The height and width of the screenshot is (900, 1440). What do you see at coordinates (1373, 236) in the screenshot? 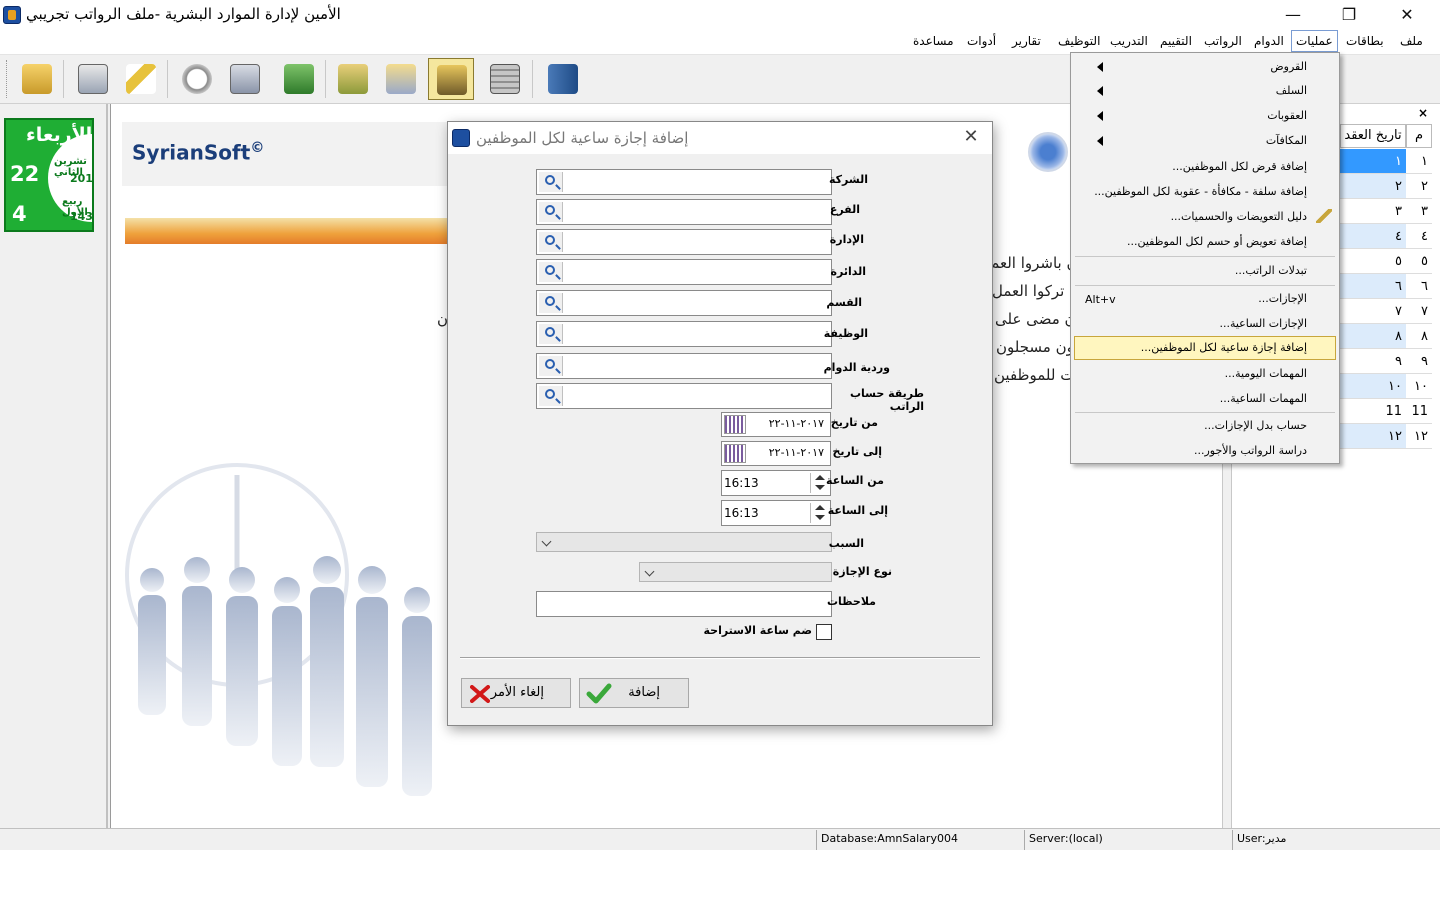
I see `table-cell-contract-date: ٤` at bounding box center [1373, 236].